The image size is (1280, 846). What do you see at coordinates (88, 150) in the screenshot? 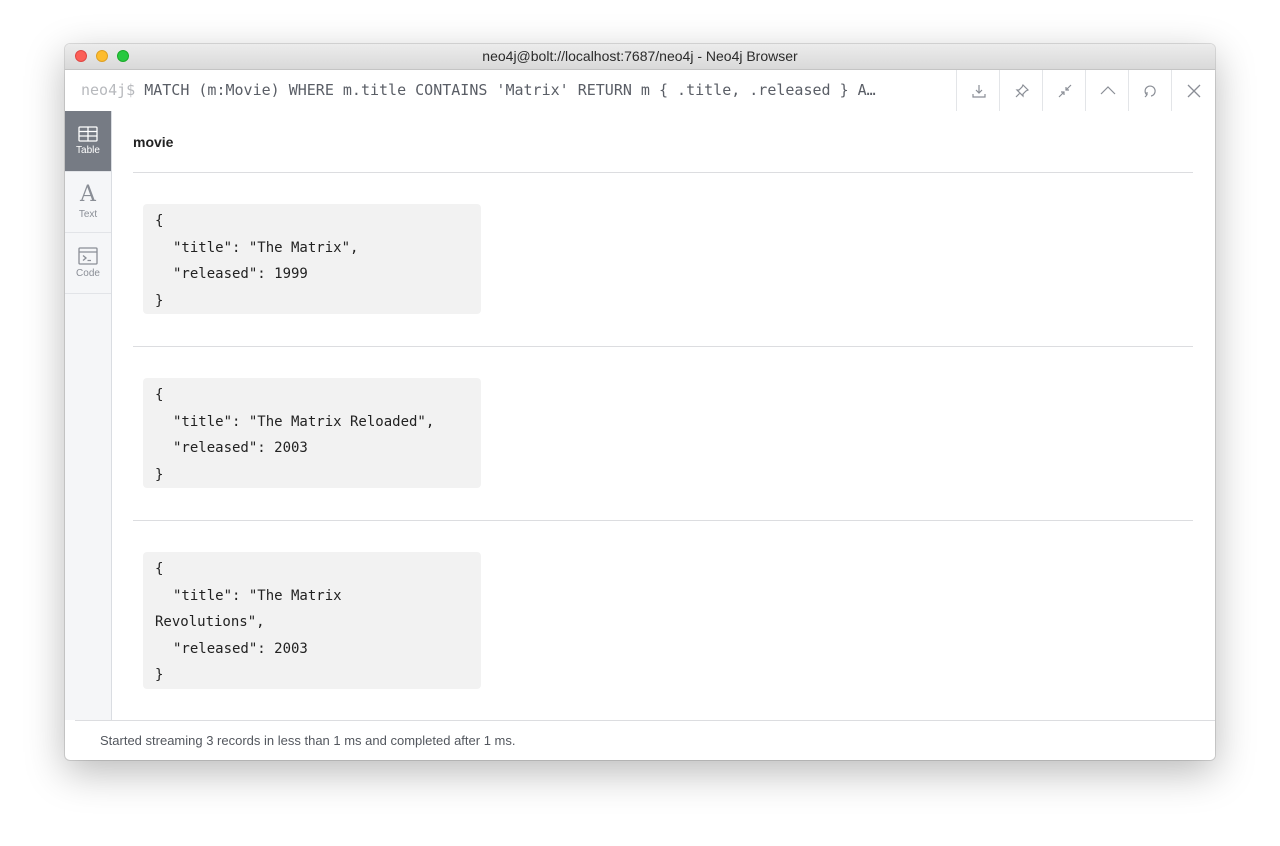
I see `tab-table-label: Table` at bounding box center [88, 150].